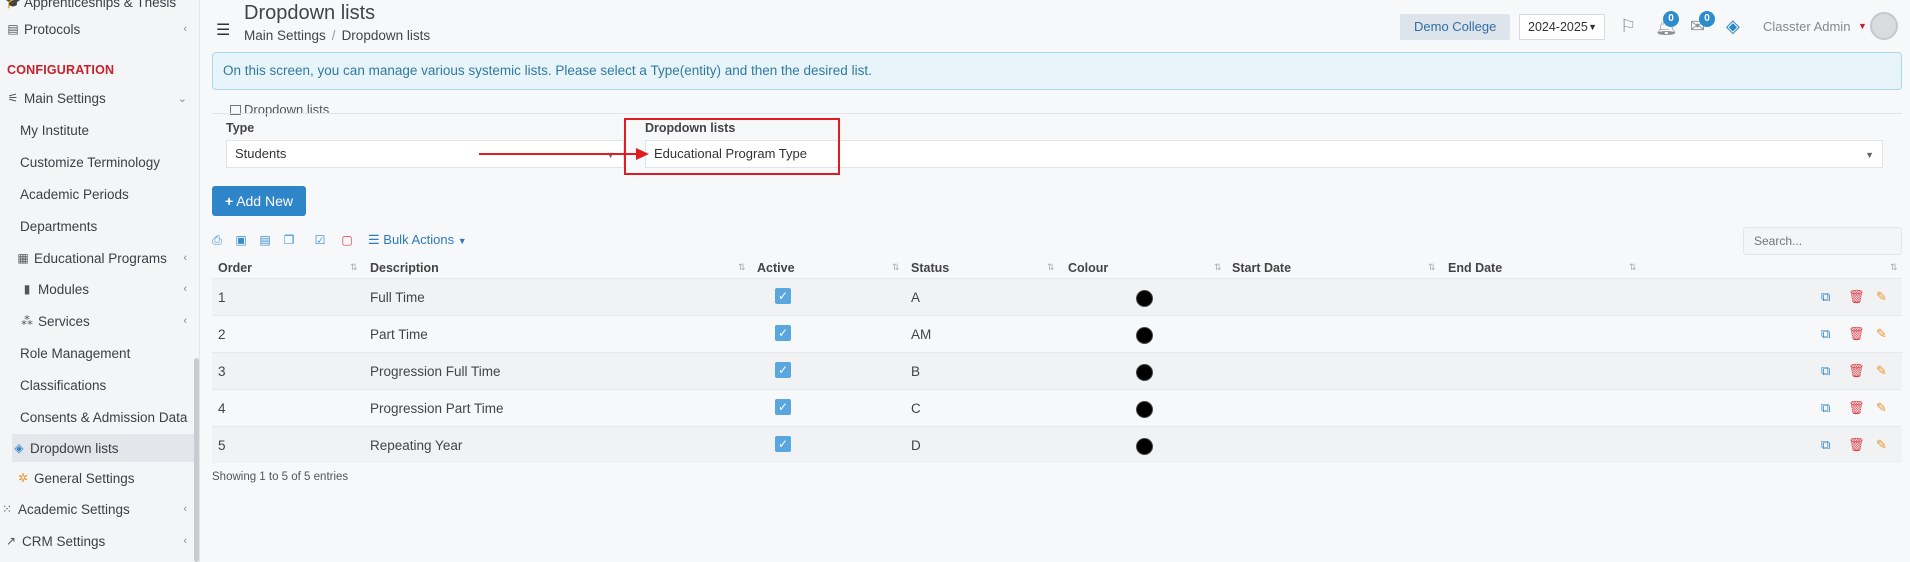  I want to click on colour-swatch, so click(1144, 298).